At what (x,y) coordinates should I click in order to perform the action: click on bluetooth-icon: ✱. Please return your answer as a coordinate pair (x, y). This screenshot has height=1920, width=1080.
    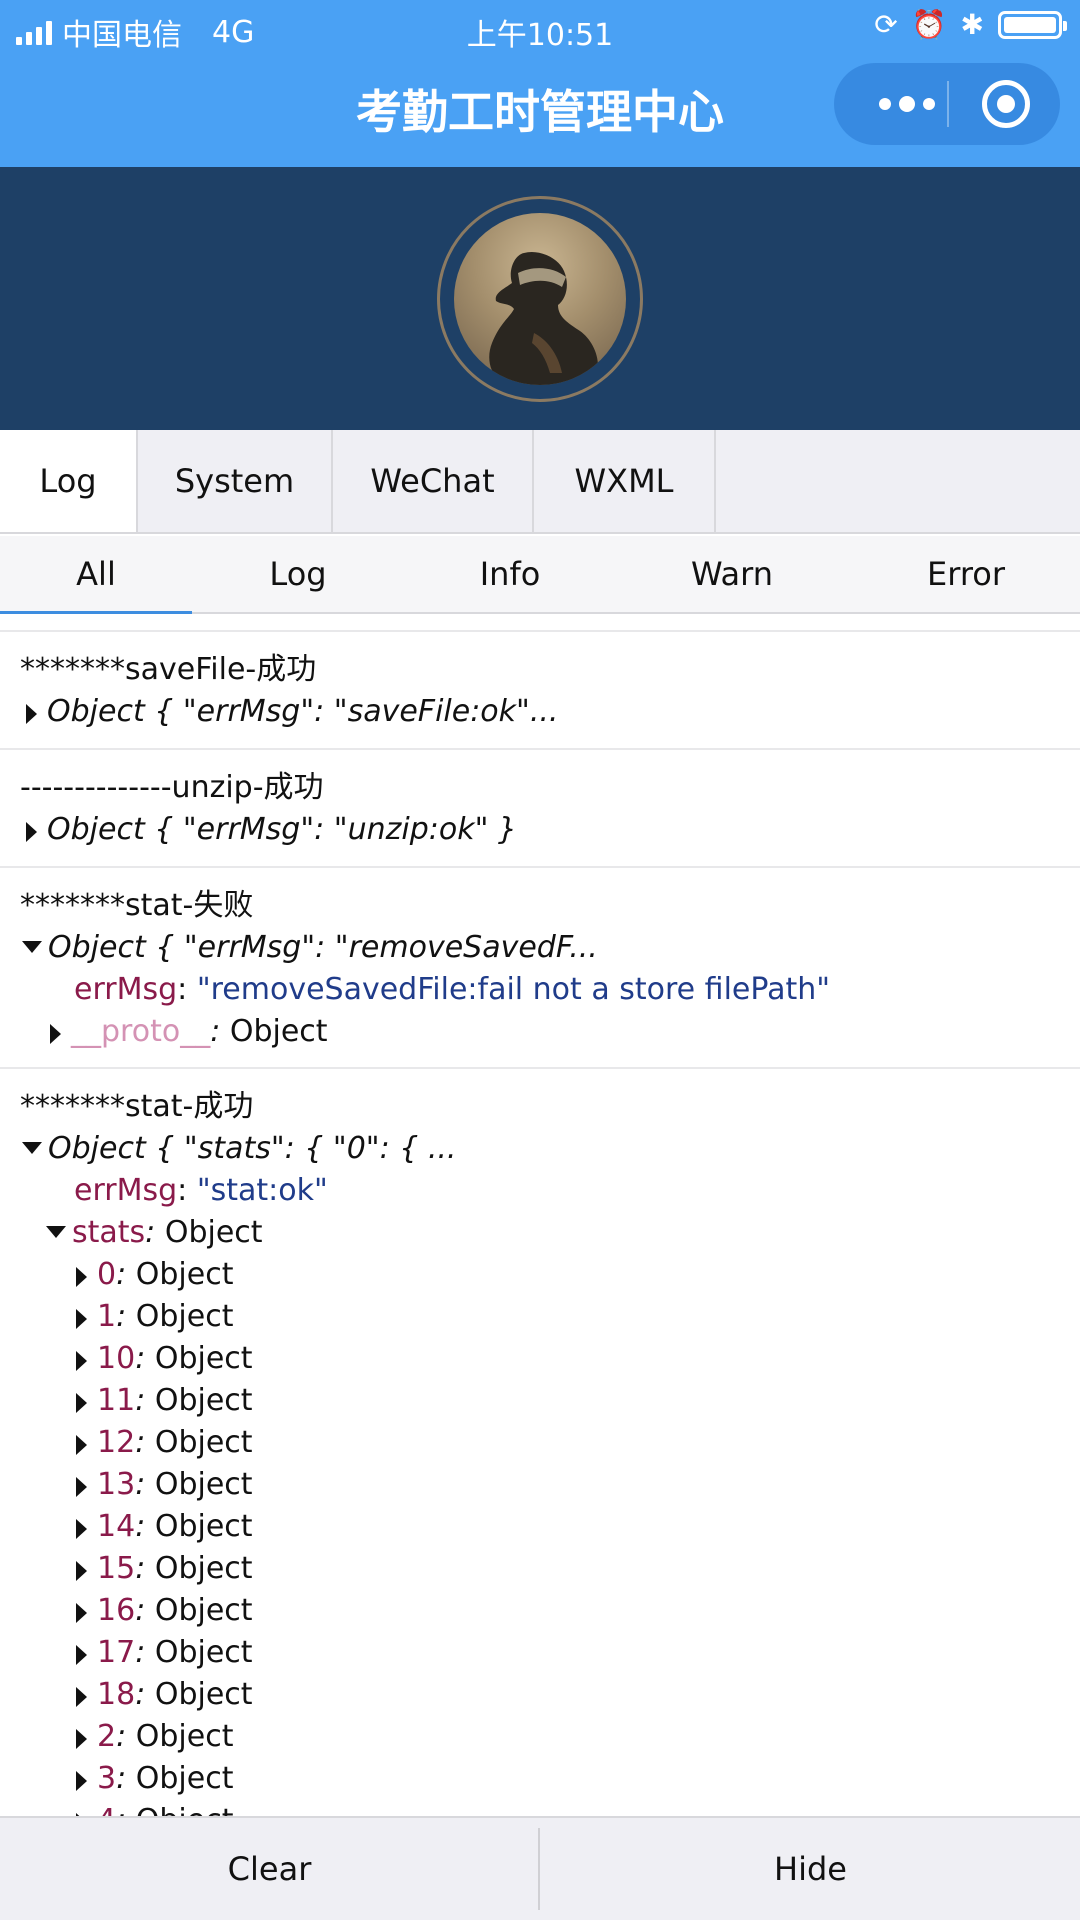
    Looking at the image, I should click on (972, 24).